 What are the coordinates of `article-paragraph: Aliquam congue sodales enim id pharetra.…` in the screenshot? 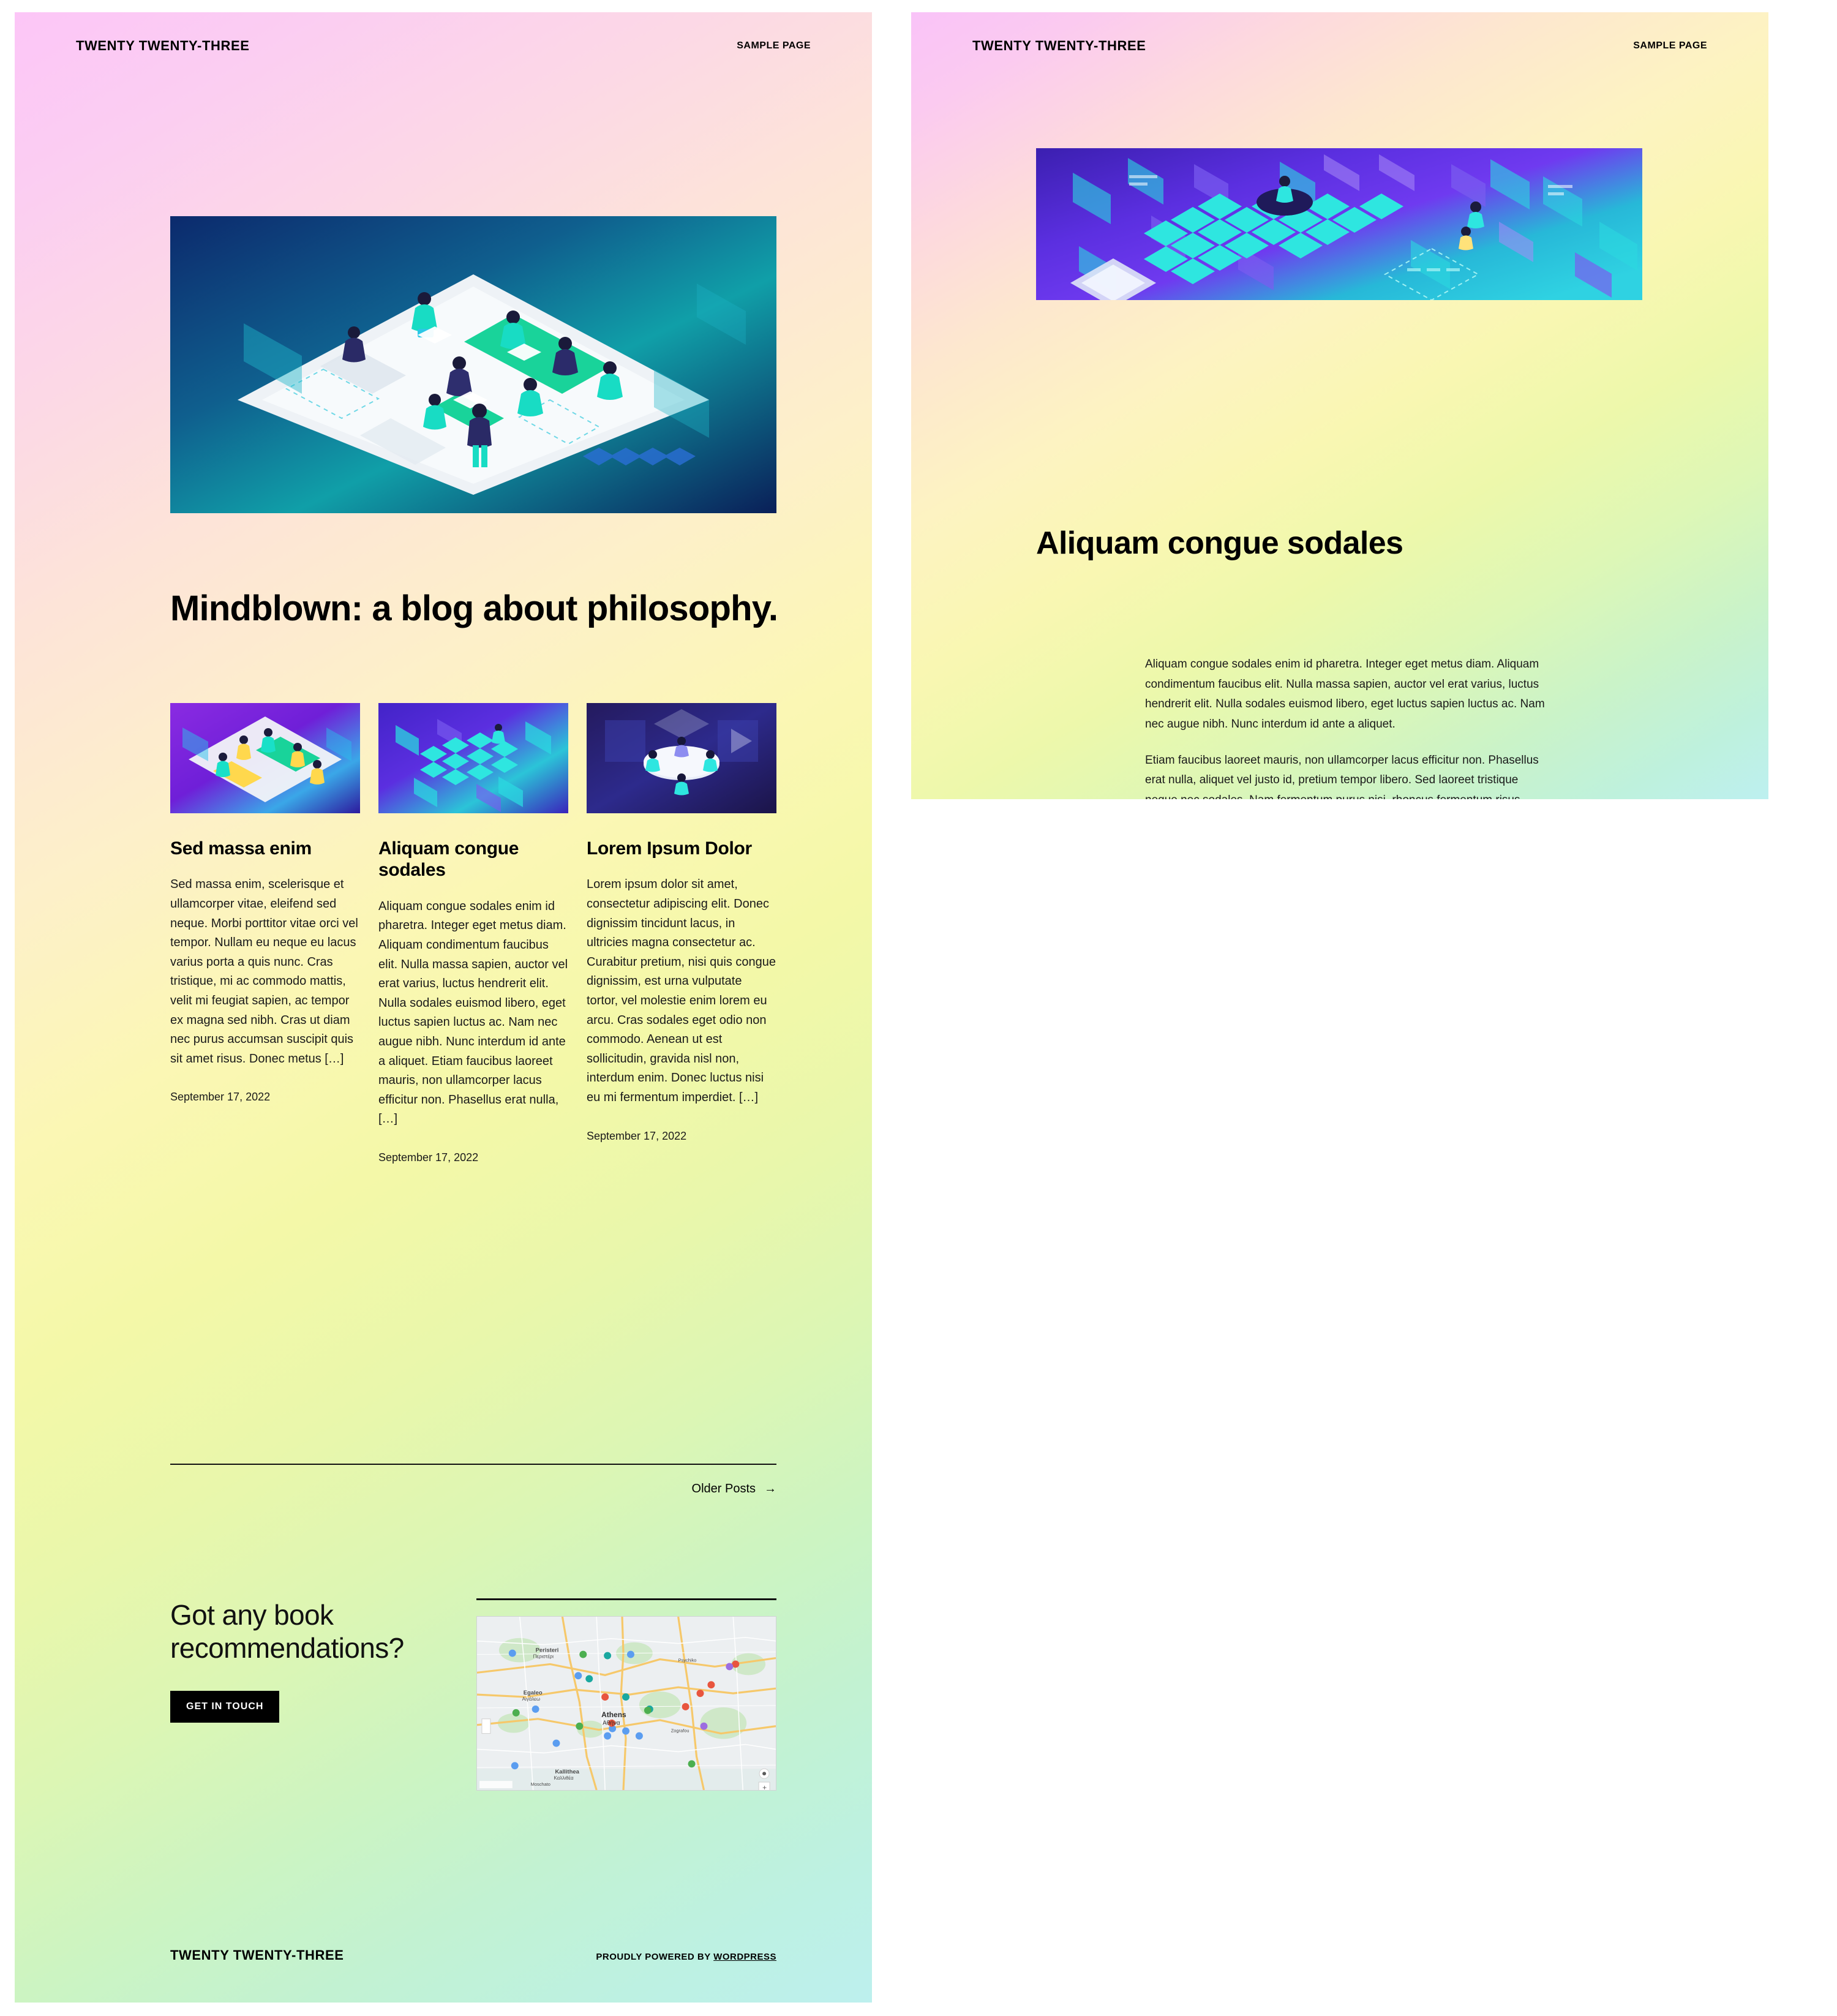 It's located at (1345, 694).